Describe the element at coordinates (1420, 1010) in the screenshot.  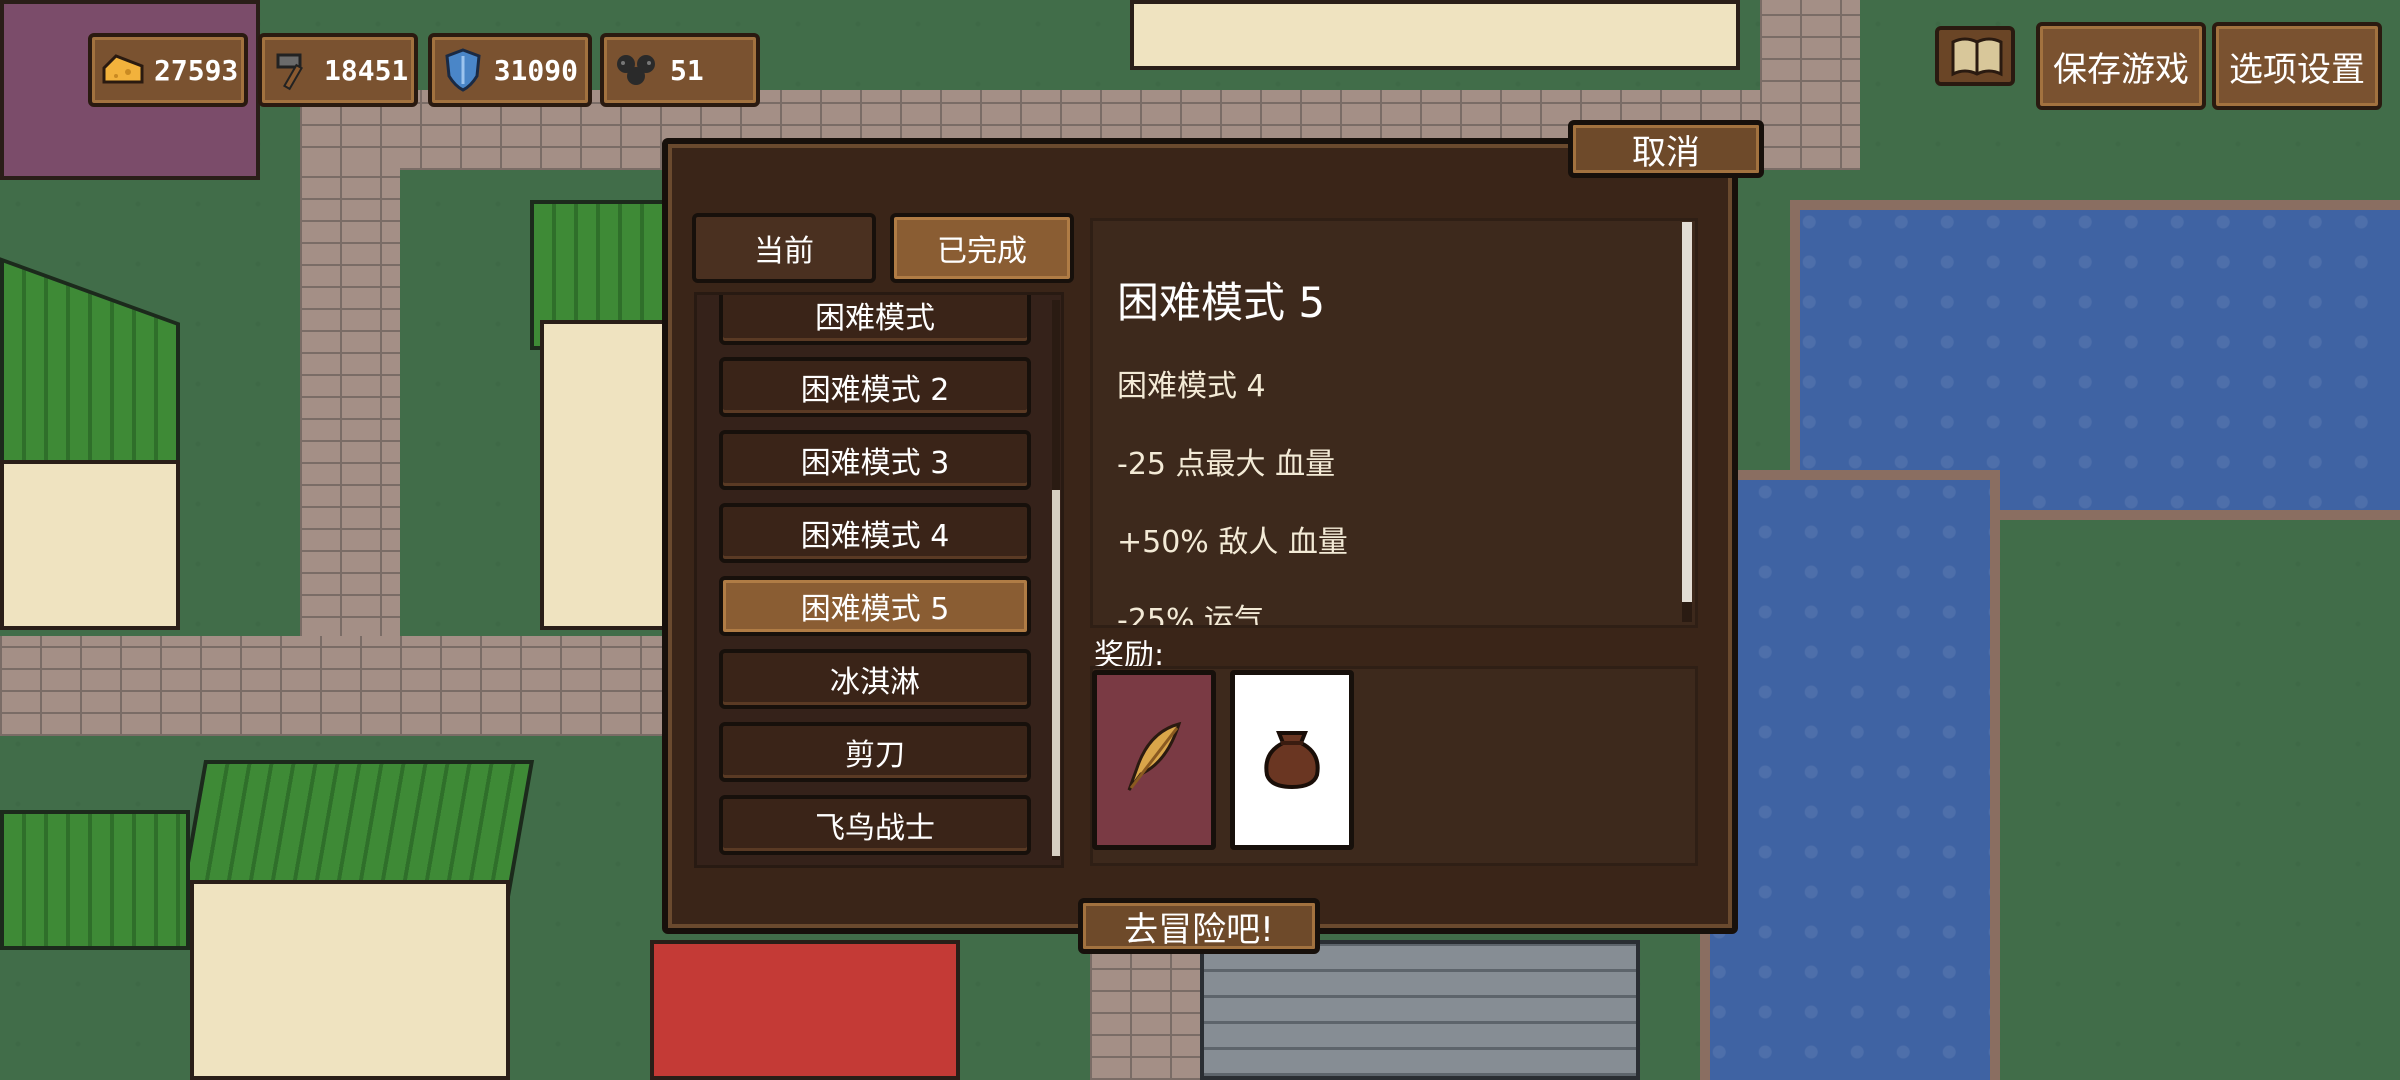
I see `church` at that location.